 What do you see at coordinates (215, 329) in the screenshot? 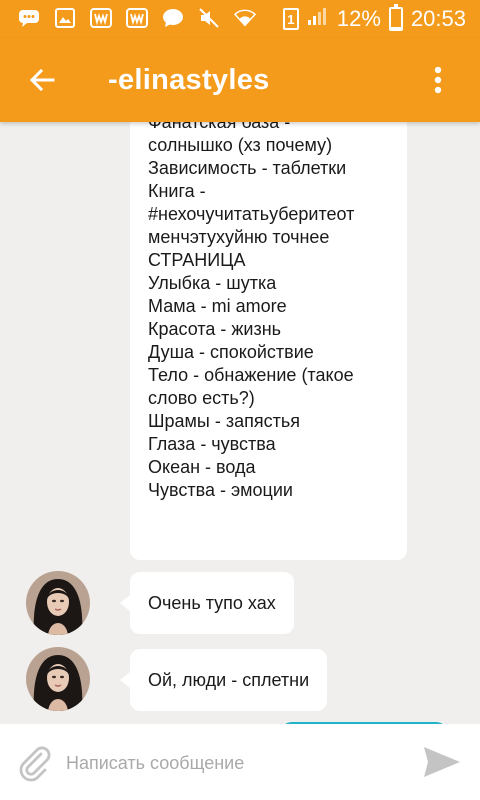
I see `message-line: Красота - жизнь` at bounding box center [215, 329].